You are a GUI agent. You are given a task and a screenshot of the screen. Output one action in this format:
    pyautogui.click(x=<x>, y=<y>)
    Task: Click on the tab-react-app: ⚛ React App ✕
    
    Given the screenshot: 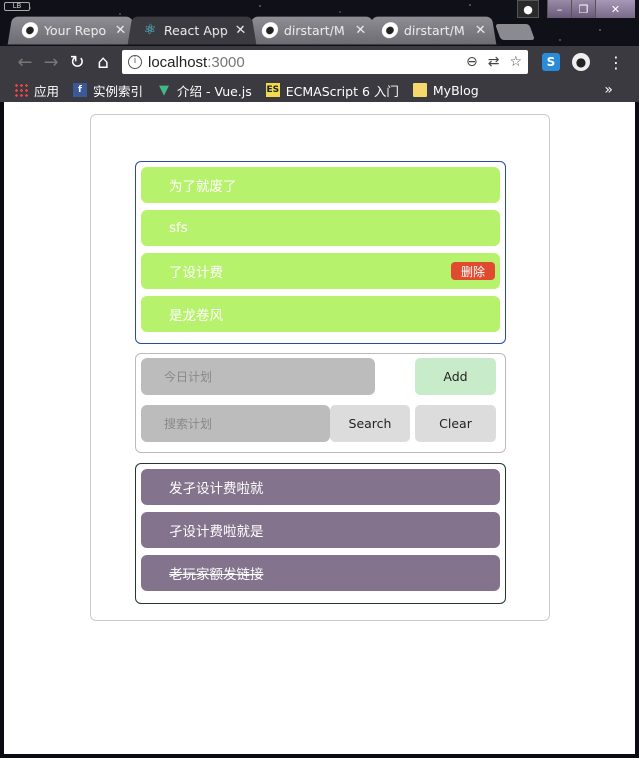 What is the action you would take?
    pyautogui.click(x=192, y=30)
    